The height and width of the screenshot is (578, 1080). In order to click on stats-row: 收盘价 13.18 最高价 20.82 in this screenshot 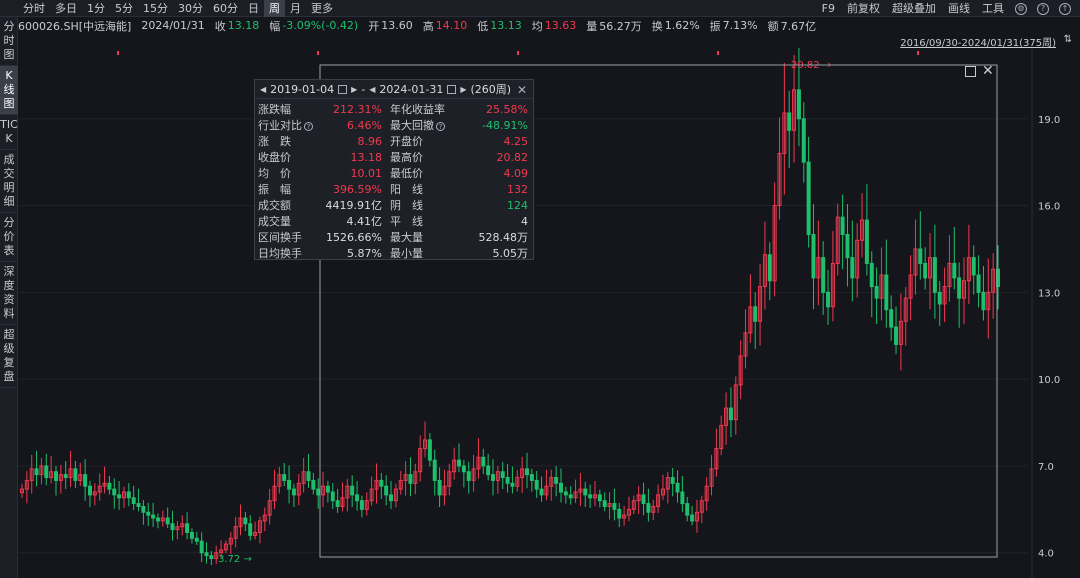, I will do `click(394, 157)`.